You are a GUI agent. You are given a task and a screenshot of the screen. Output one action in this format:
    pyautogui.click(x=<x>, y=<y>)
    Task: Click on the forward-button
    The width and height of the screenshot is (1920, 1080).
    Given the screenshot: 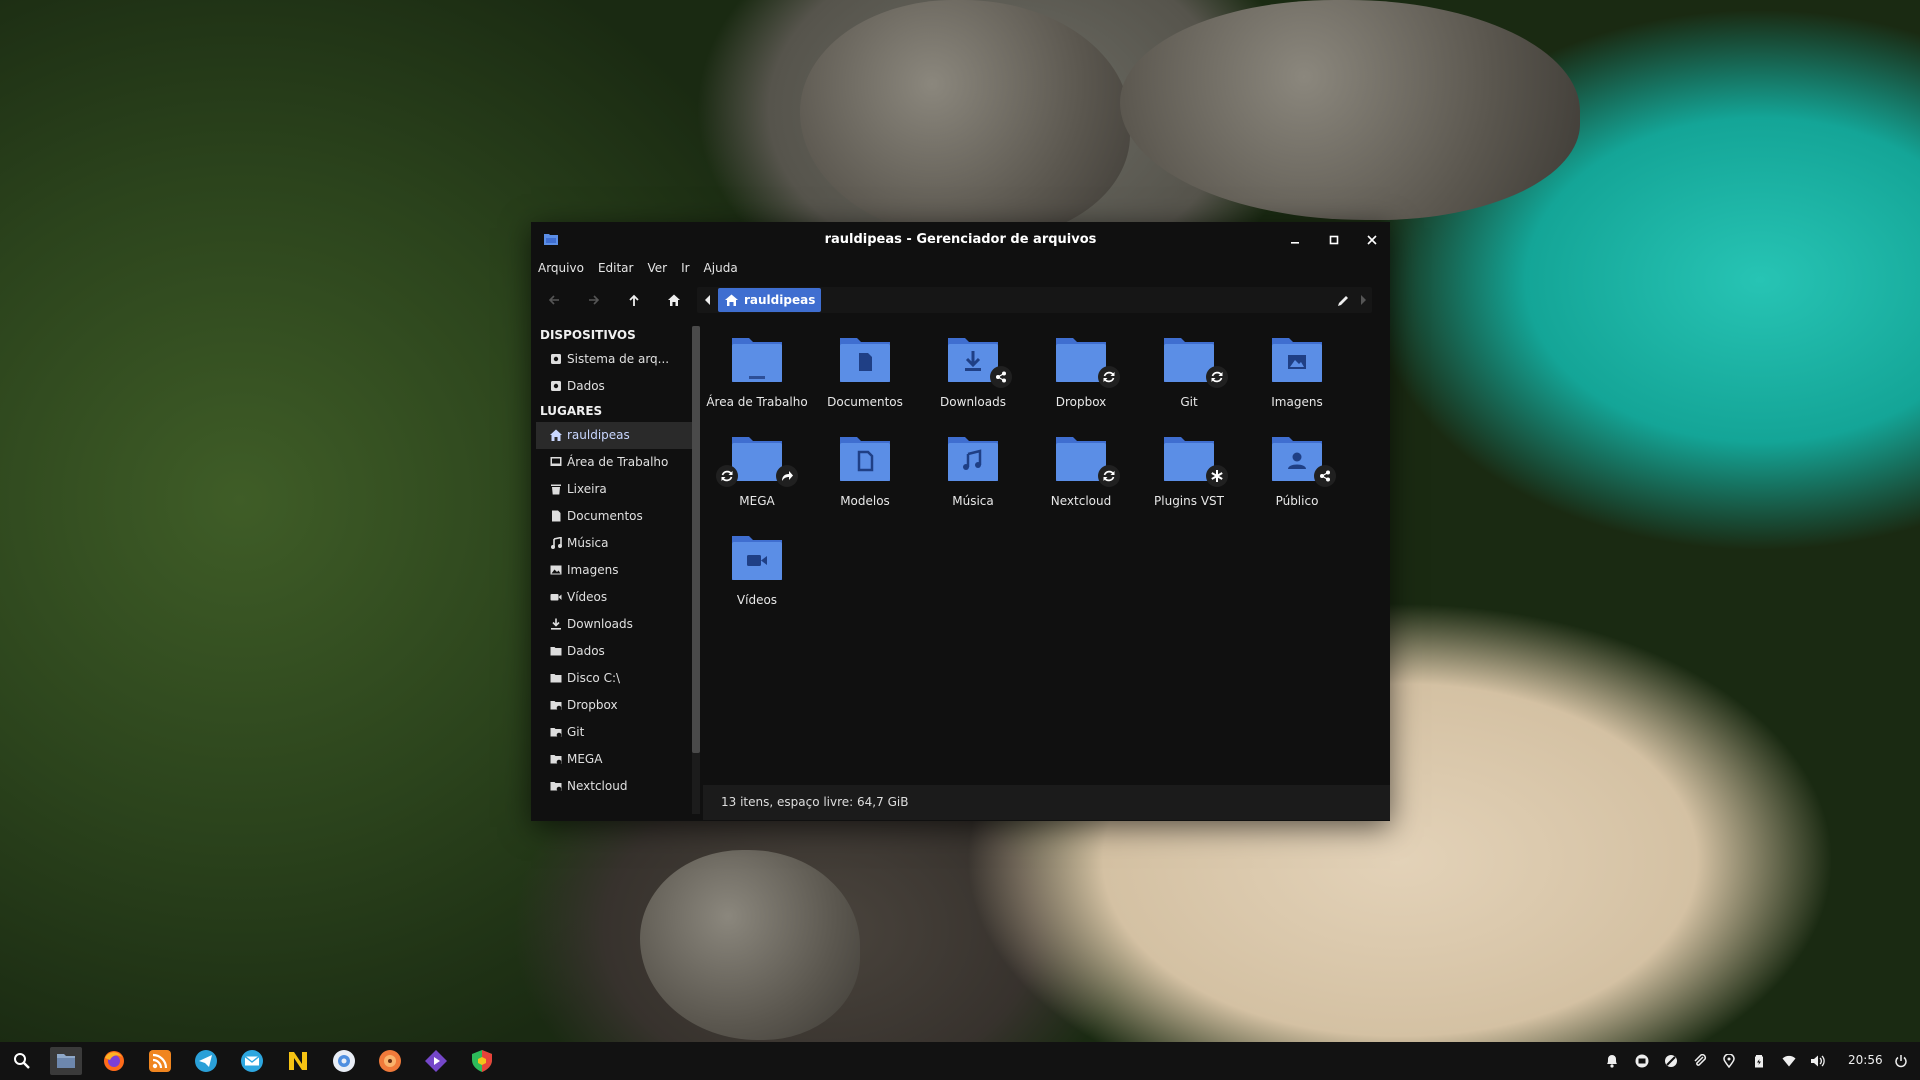 What is the action you would take?
    pyautogui.click(x=594, y=300)
    